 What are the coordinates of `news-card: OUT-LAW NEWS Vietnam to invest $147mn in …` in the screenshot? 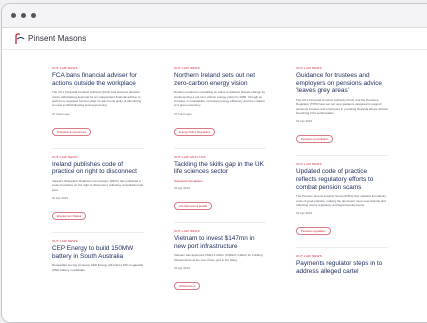 It's located at (220, 260).